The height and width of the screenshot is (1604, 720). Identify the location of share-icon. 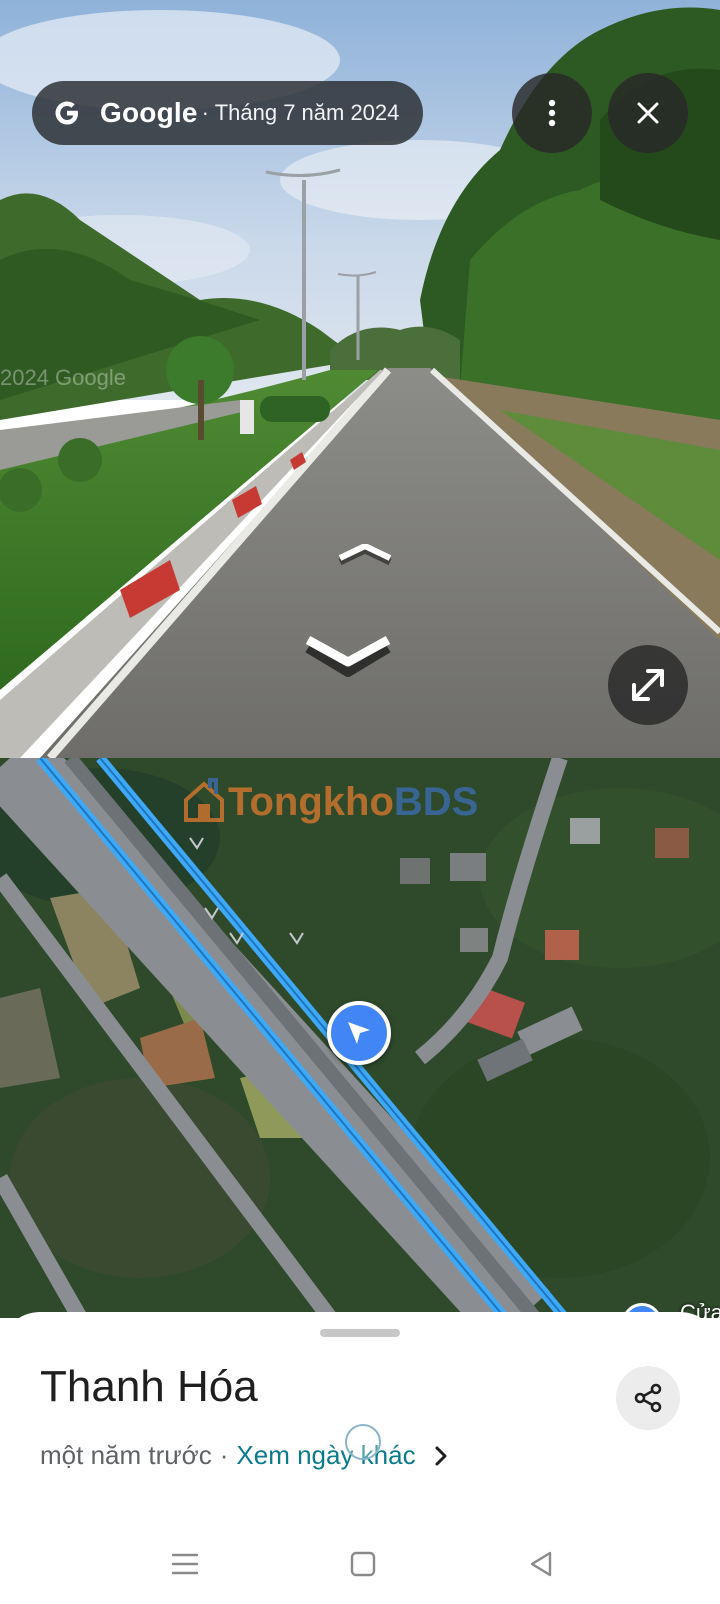
(648, 1398).